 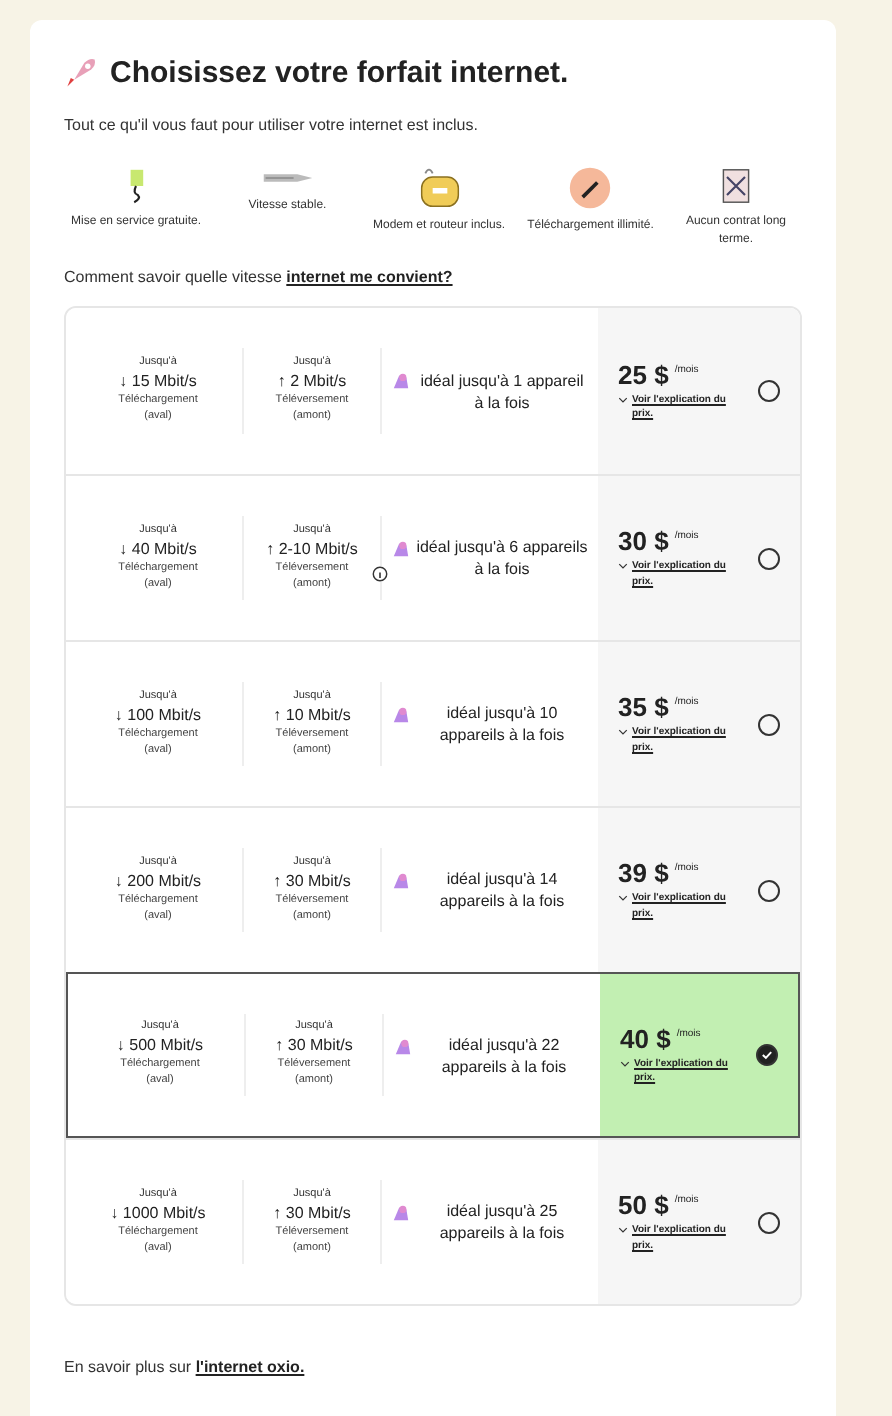 What do you see at coordinates (369, 277) in the screenshot?
I see `speed-guide-link: internet me convient?` at bounding box center [369, 277].